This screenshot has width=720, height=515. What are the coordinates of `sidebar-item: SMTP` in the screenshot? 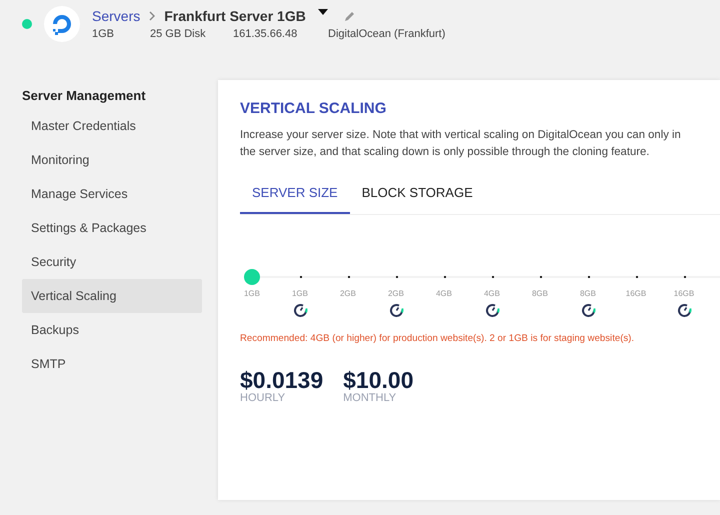 It's located at (112, 364).